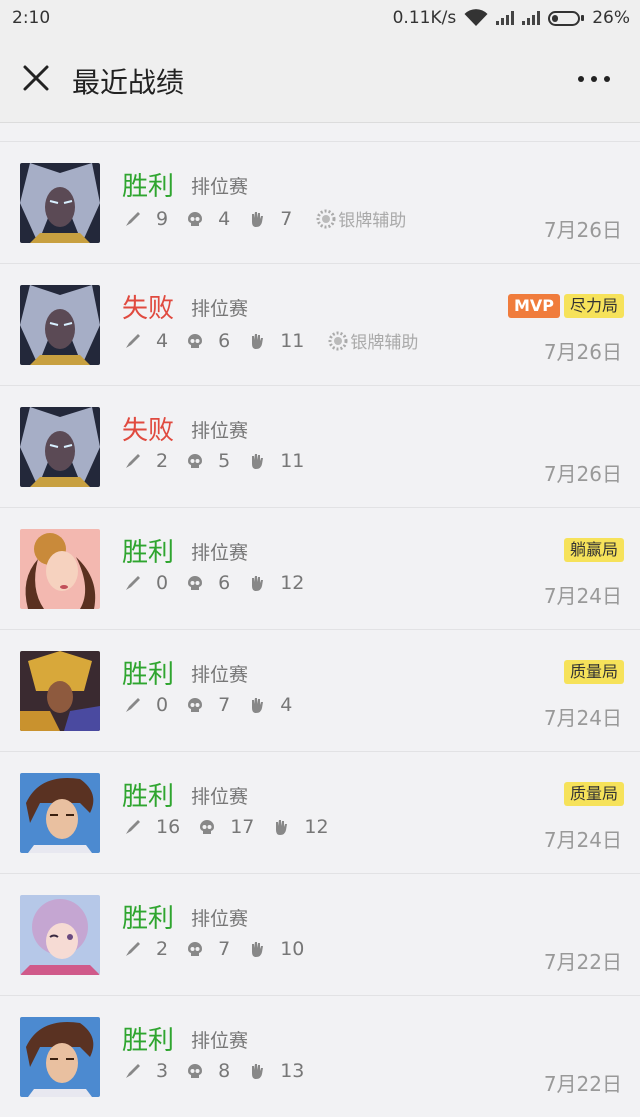 The width and height of the screenshot is (640, 1117). I want to click on match-row: 胜利 排位赛 3 8 13 7月22日, so click(320, 1056).